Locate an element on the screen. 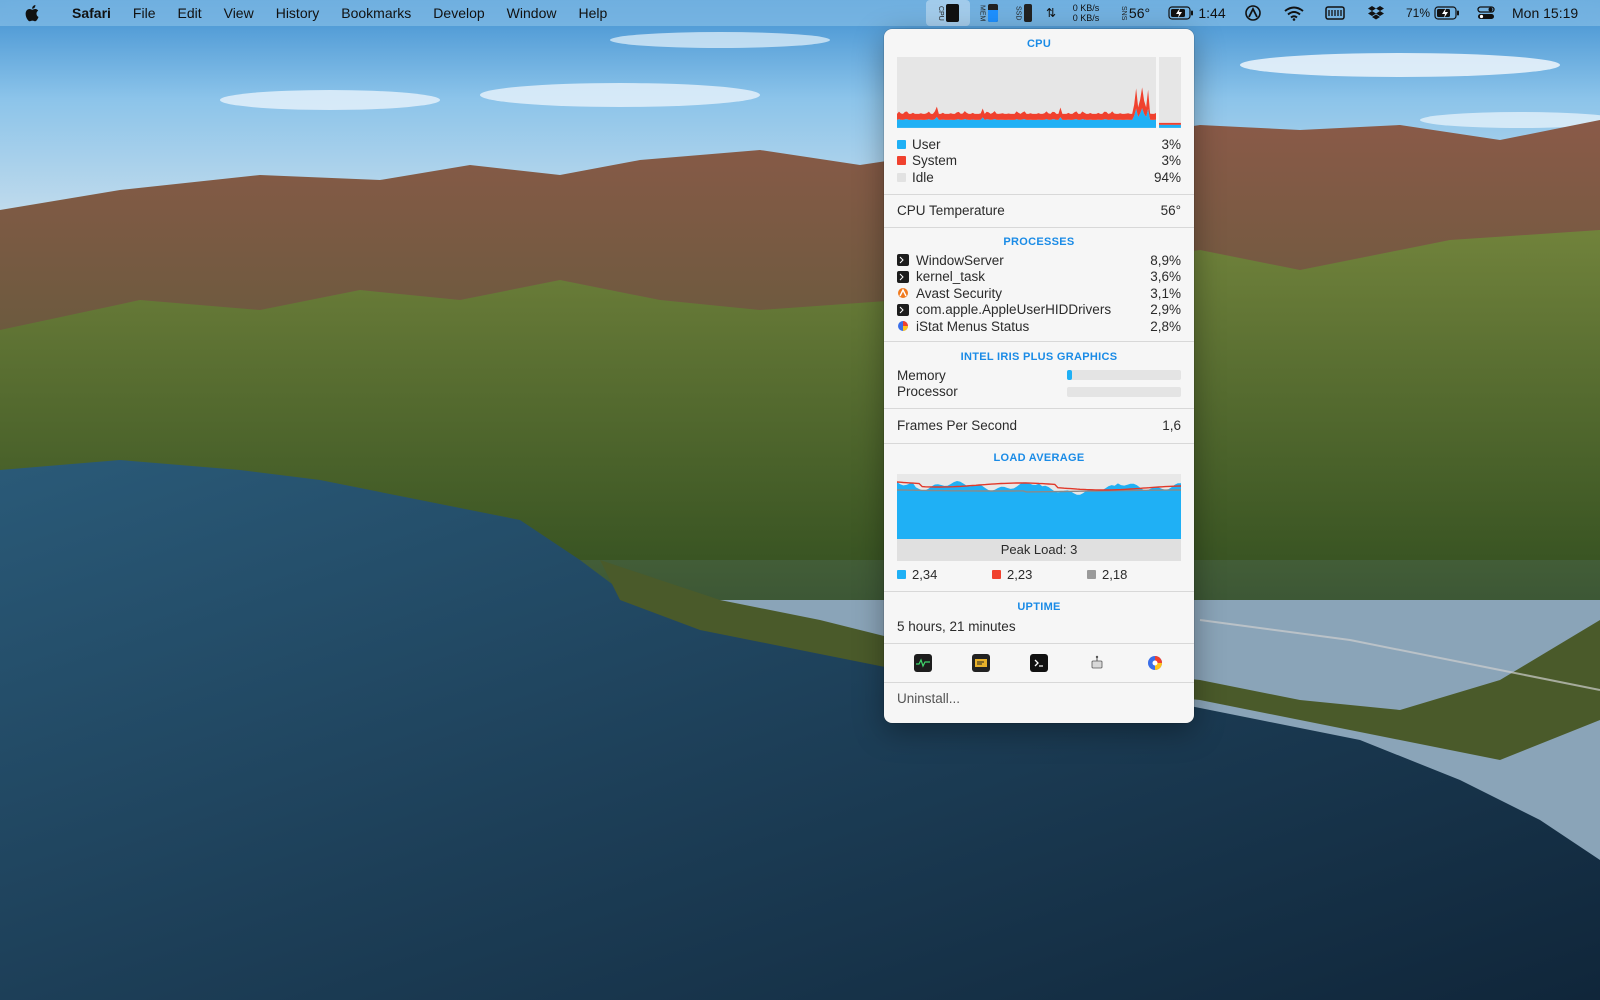 The height and width of the screenshot is (1000, 1600). system-info-icon is located at coordinates (1097, 663).